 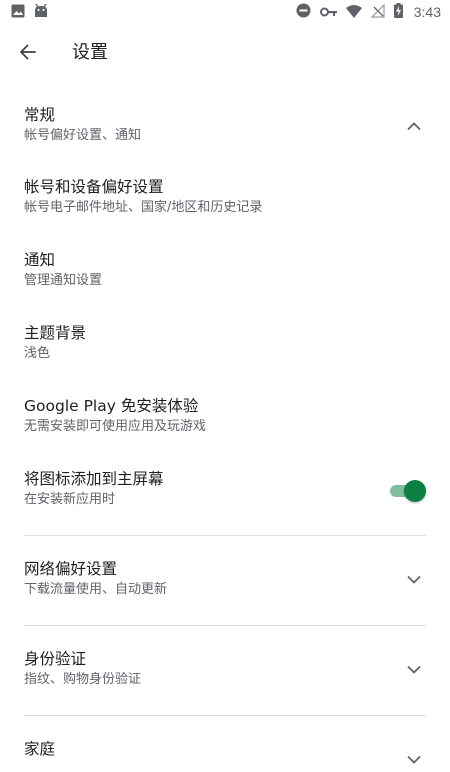 What do you see at coordinates (111, 406) in the screenshot?
I see `instant-apps-title: Google Play 免安装体验` at bounding box center [111, 406].